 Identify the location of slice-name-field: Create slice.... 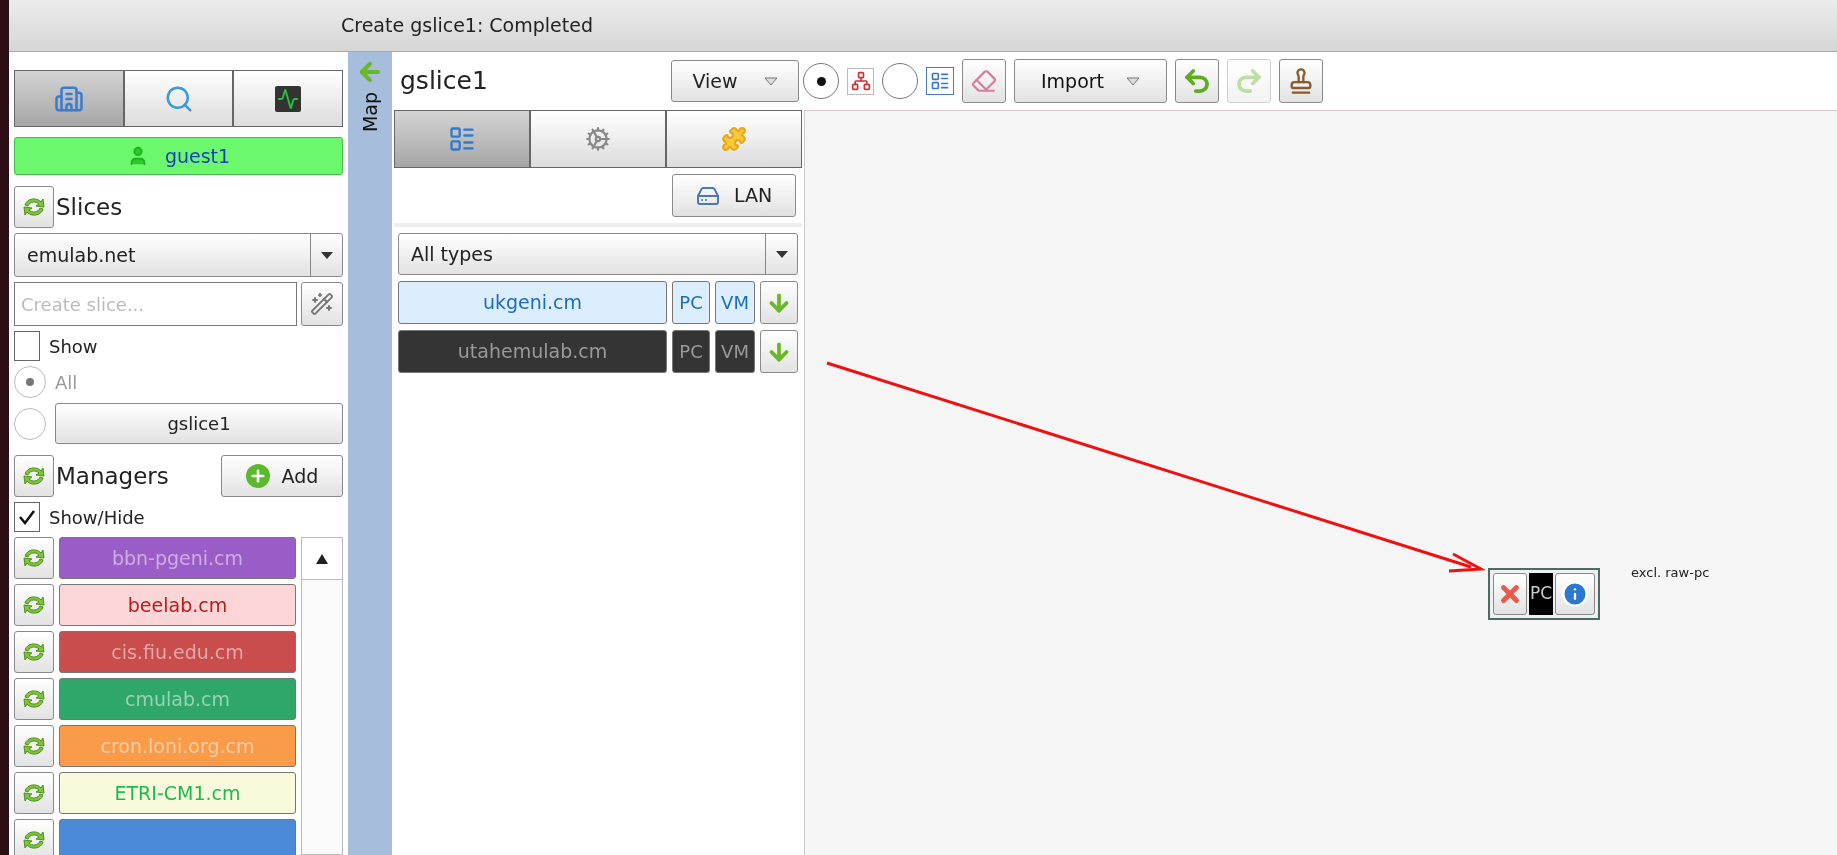
(155, 304).